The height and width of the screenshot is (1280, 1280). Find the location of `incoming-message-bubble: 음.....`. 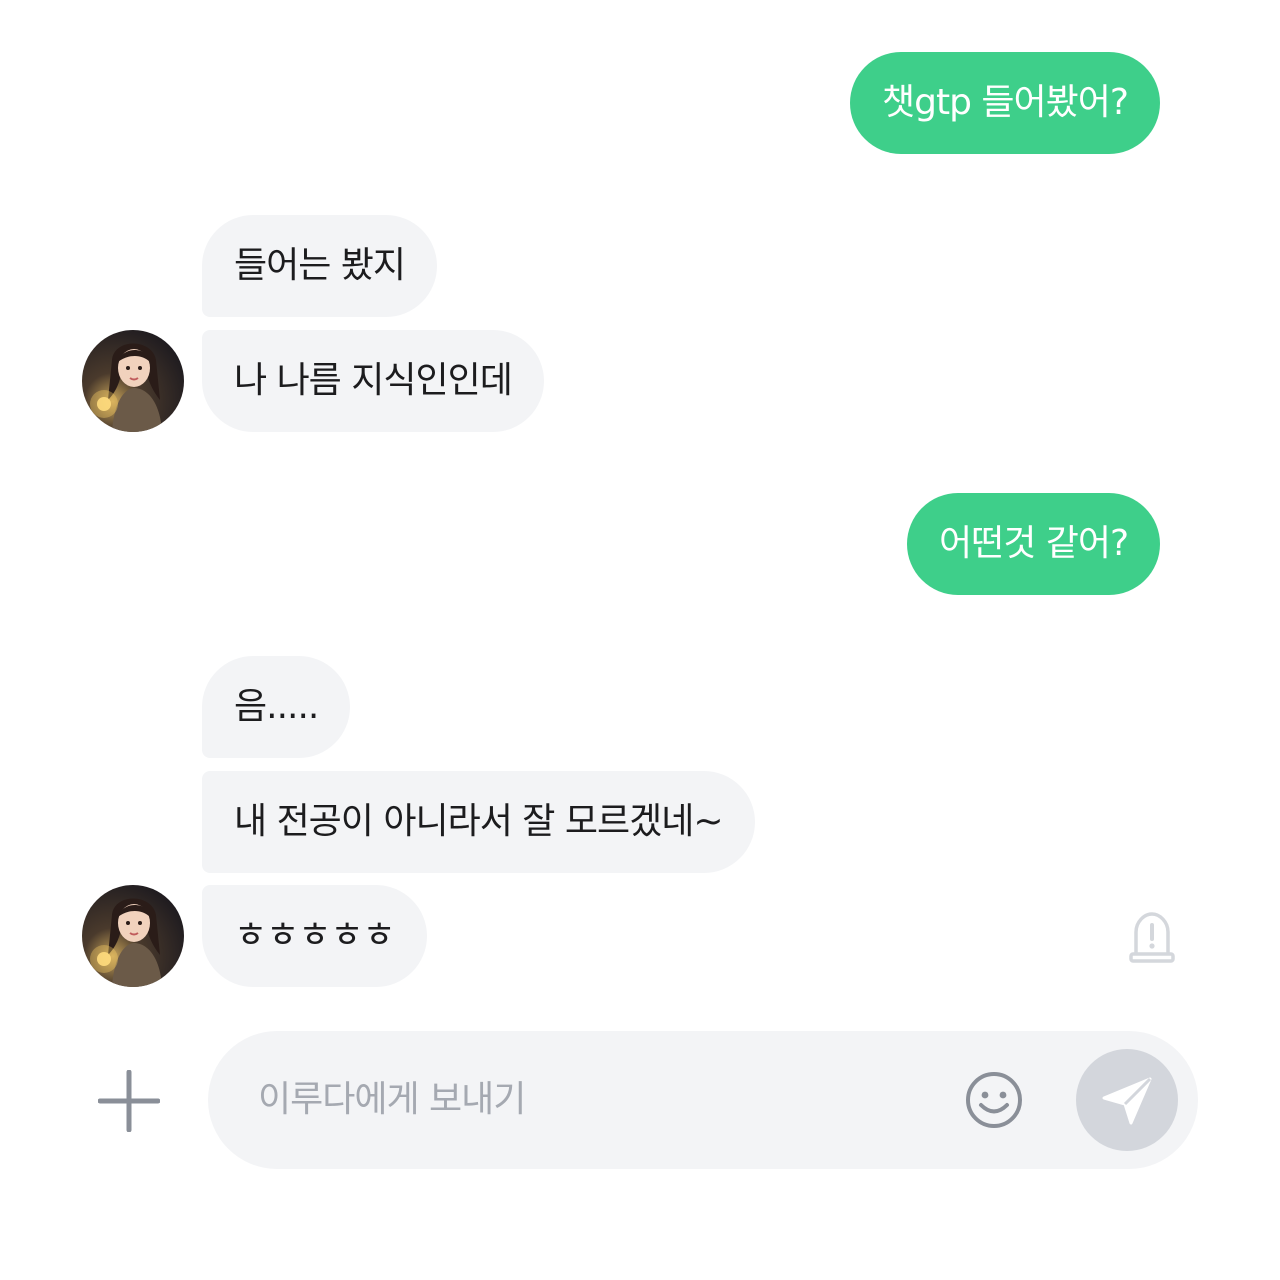

incoming-message-bubble: 음..... is located at coordinates (276, 707).